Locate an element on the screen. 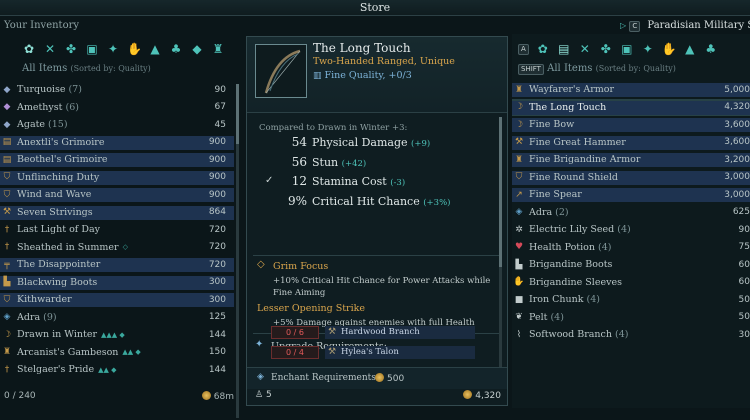  stat-diff: (-3) is located at coordinates (398, 183).